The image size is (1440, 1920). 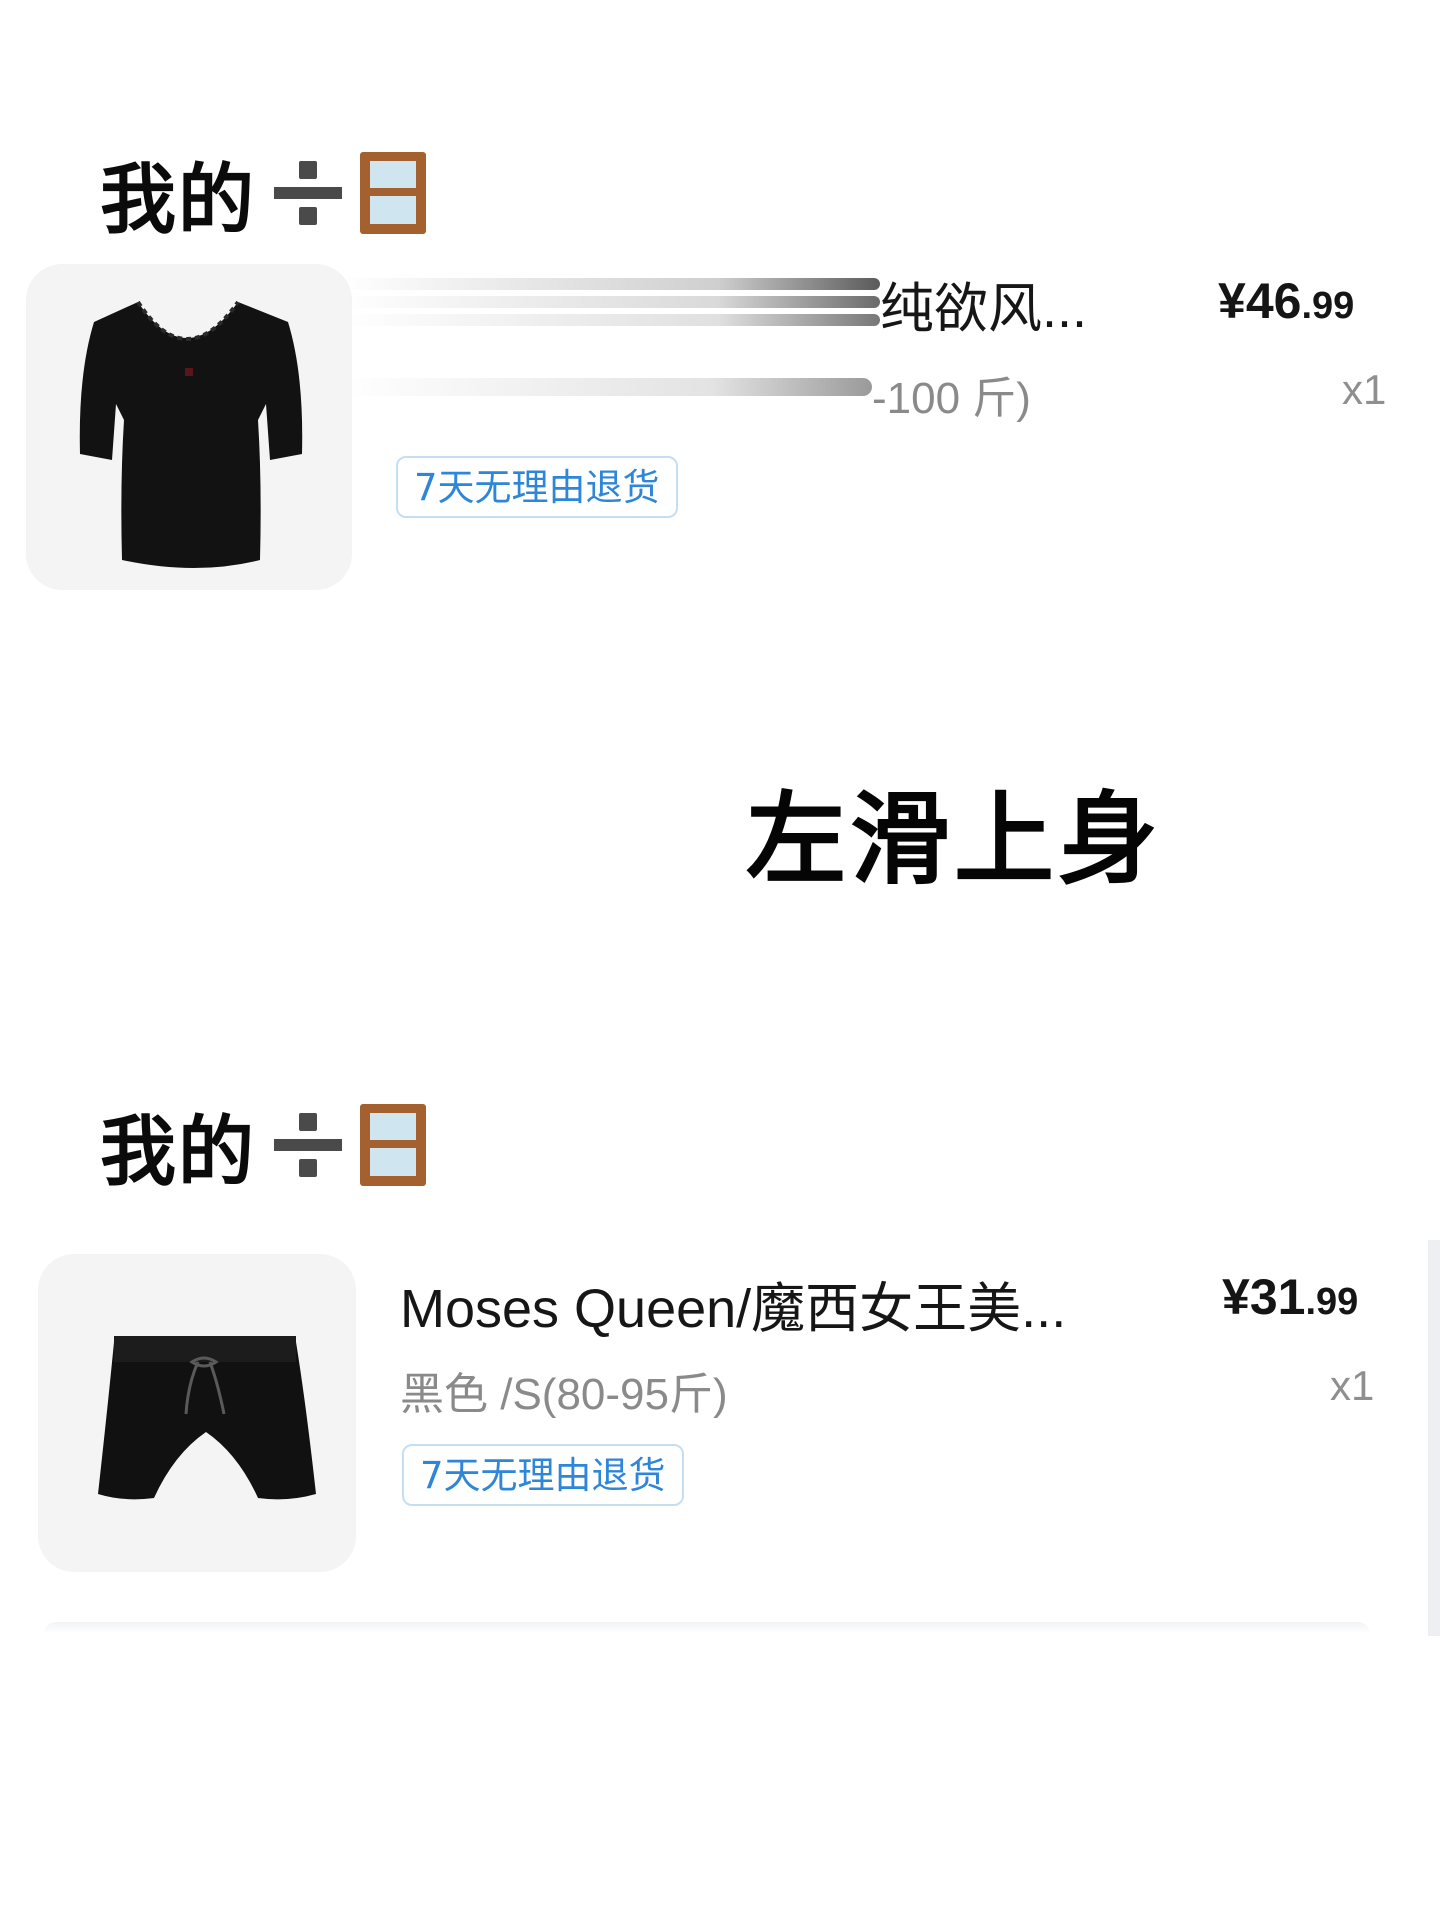 What do you see at coordinates (263, 1148) in the screenshot?
I see `section-heading-2: 我的` at bounding box center [263, 1148].